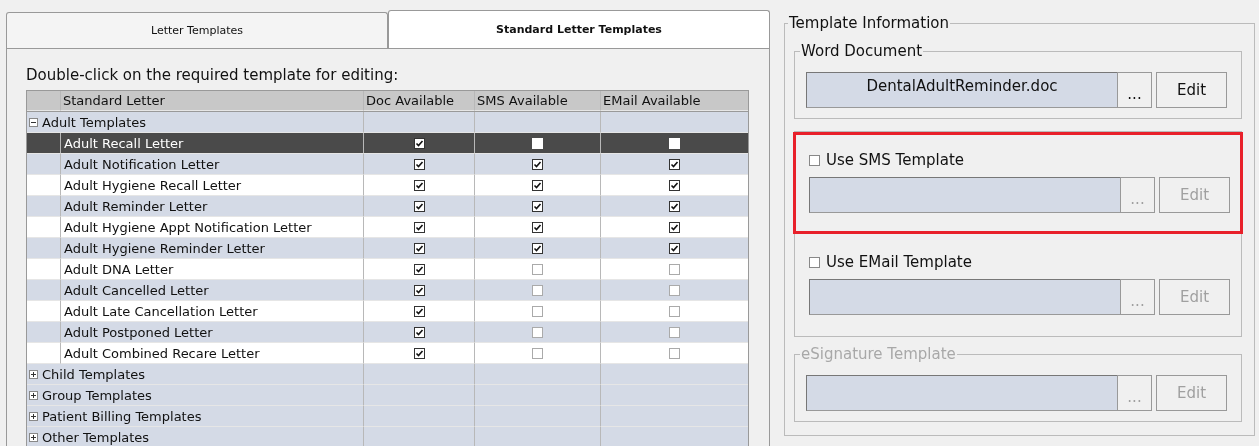  I want to click on template-name: Adult Notification Letter, so click(142, 164).